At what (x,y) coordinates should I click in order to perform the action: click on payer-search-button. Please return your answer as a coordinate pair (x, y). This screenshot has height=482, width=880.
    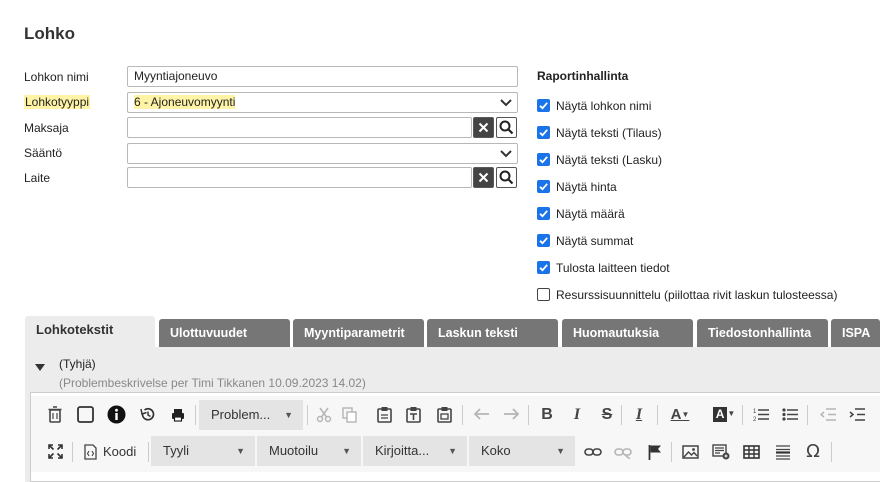
    Looking at the image, I should click on (506, 127).